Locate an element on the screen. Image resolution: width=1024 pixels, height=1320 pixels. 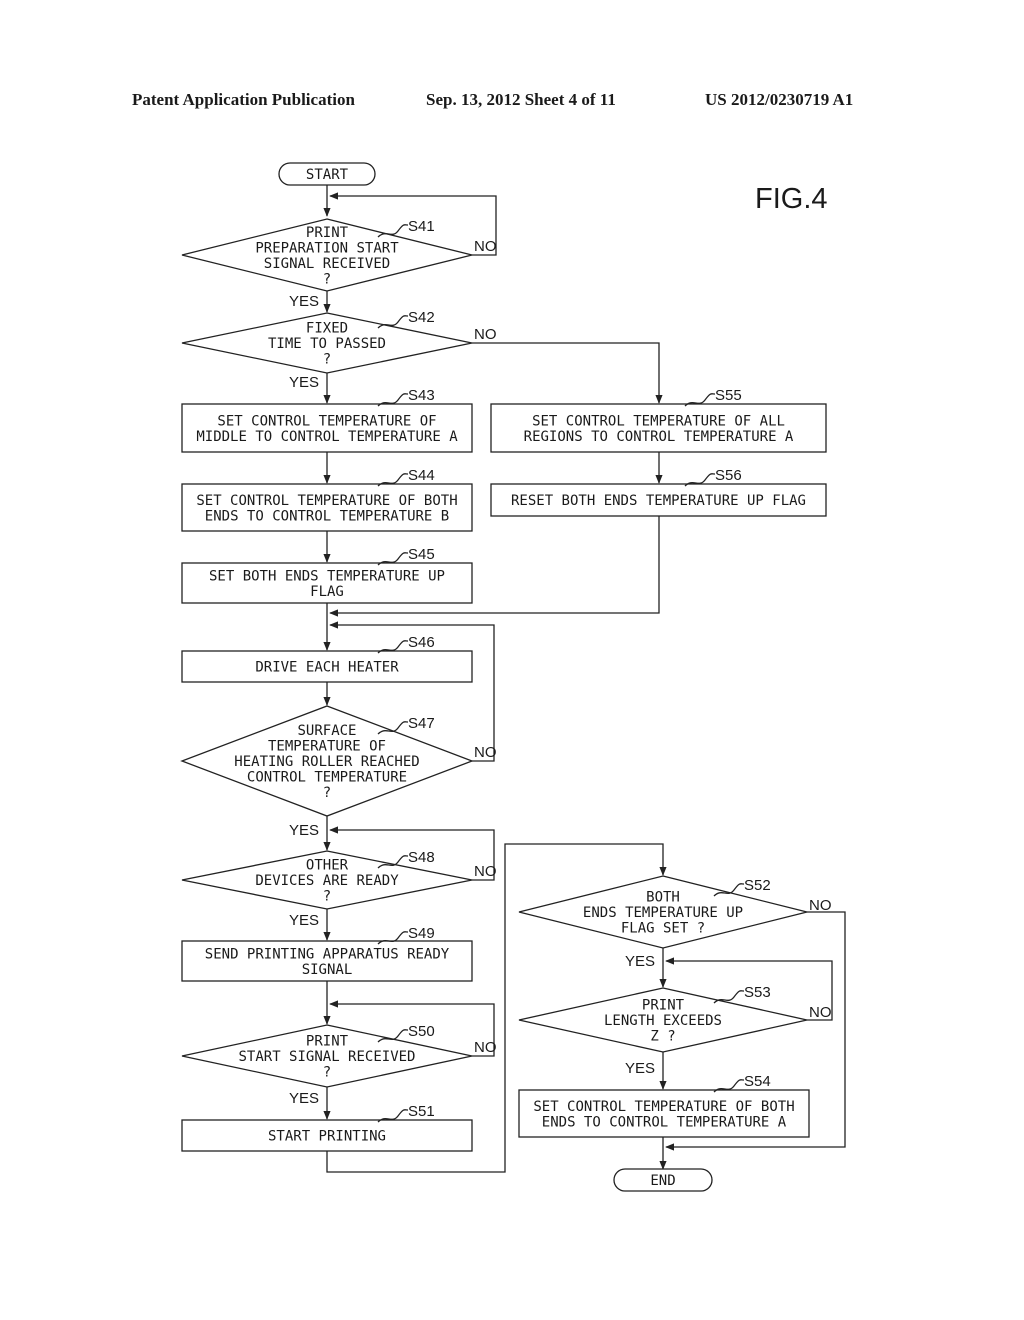
step-text-s42: ? is located at coordinates (327, 360).